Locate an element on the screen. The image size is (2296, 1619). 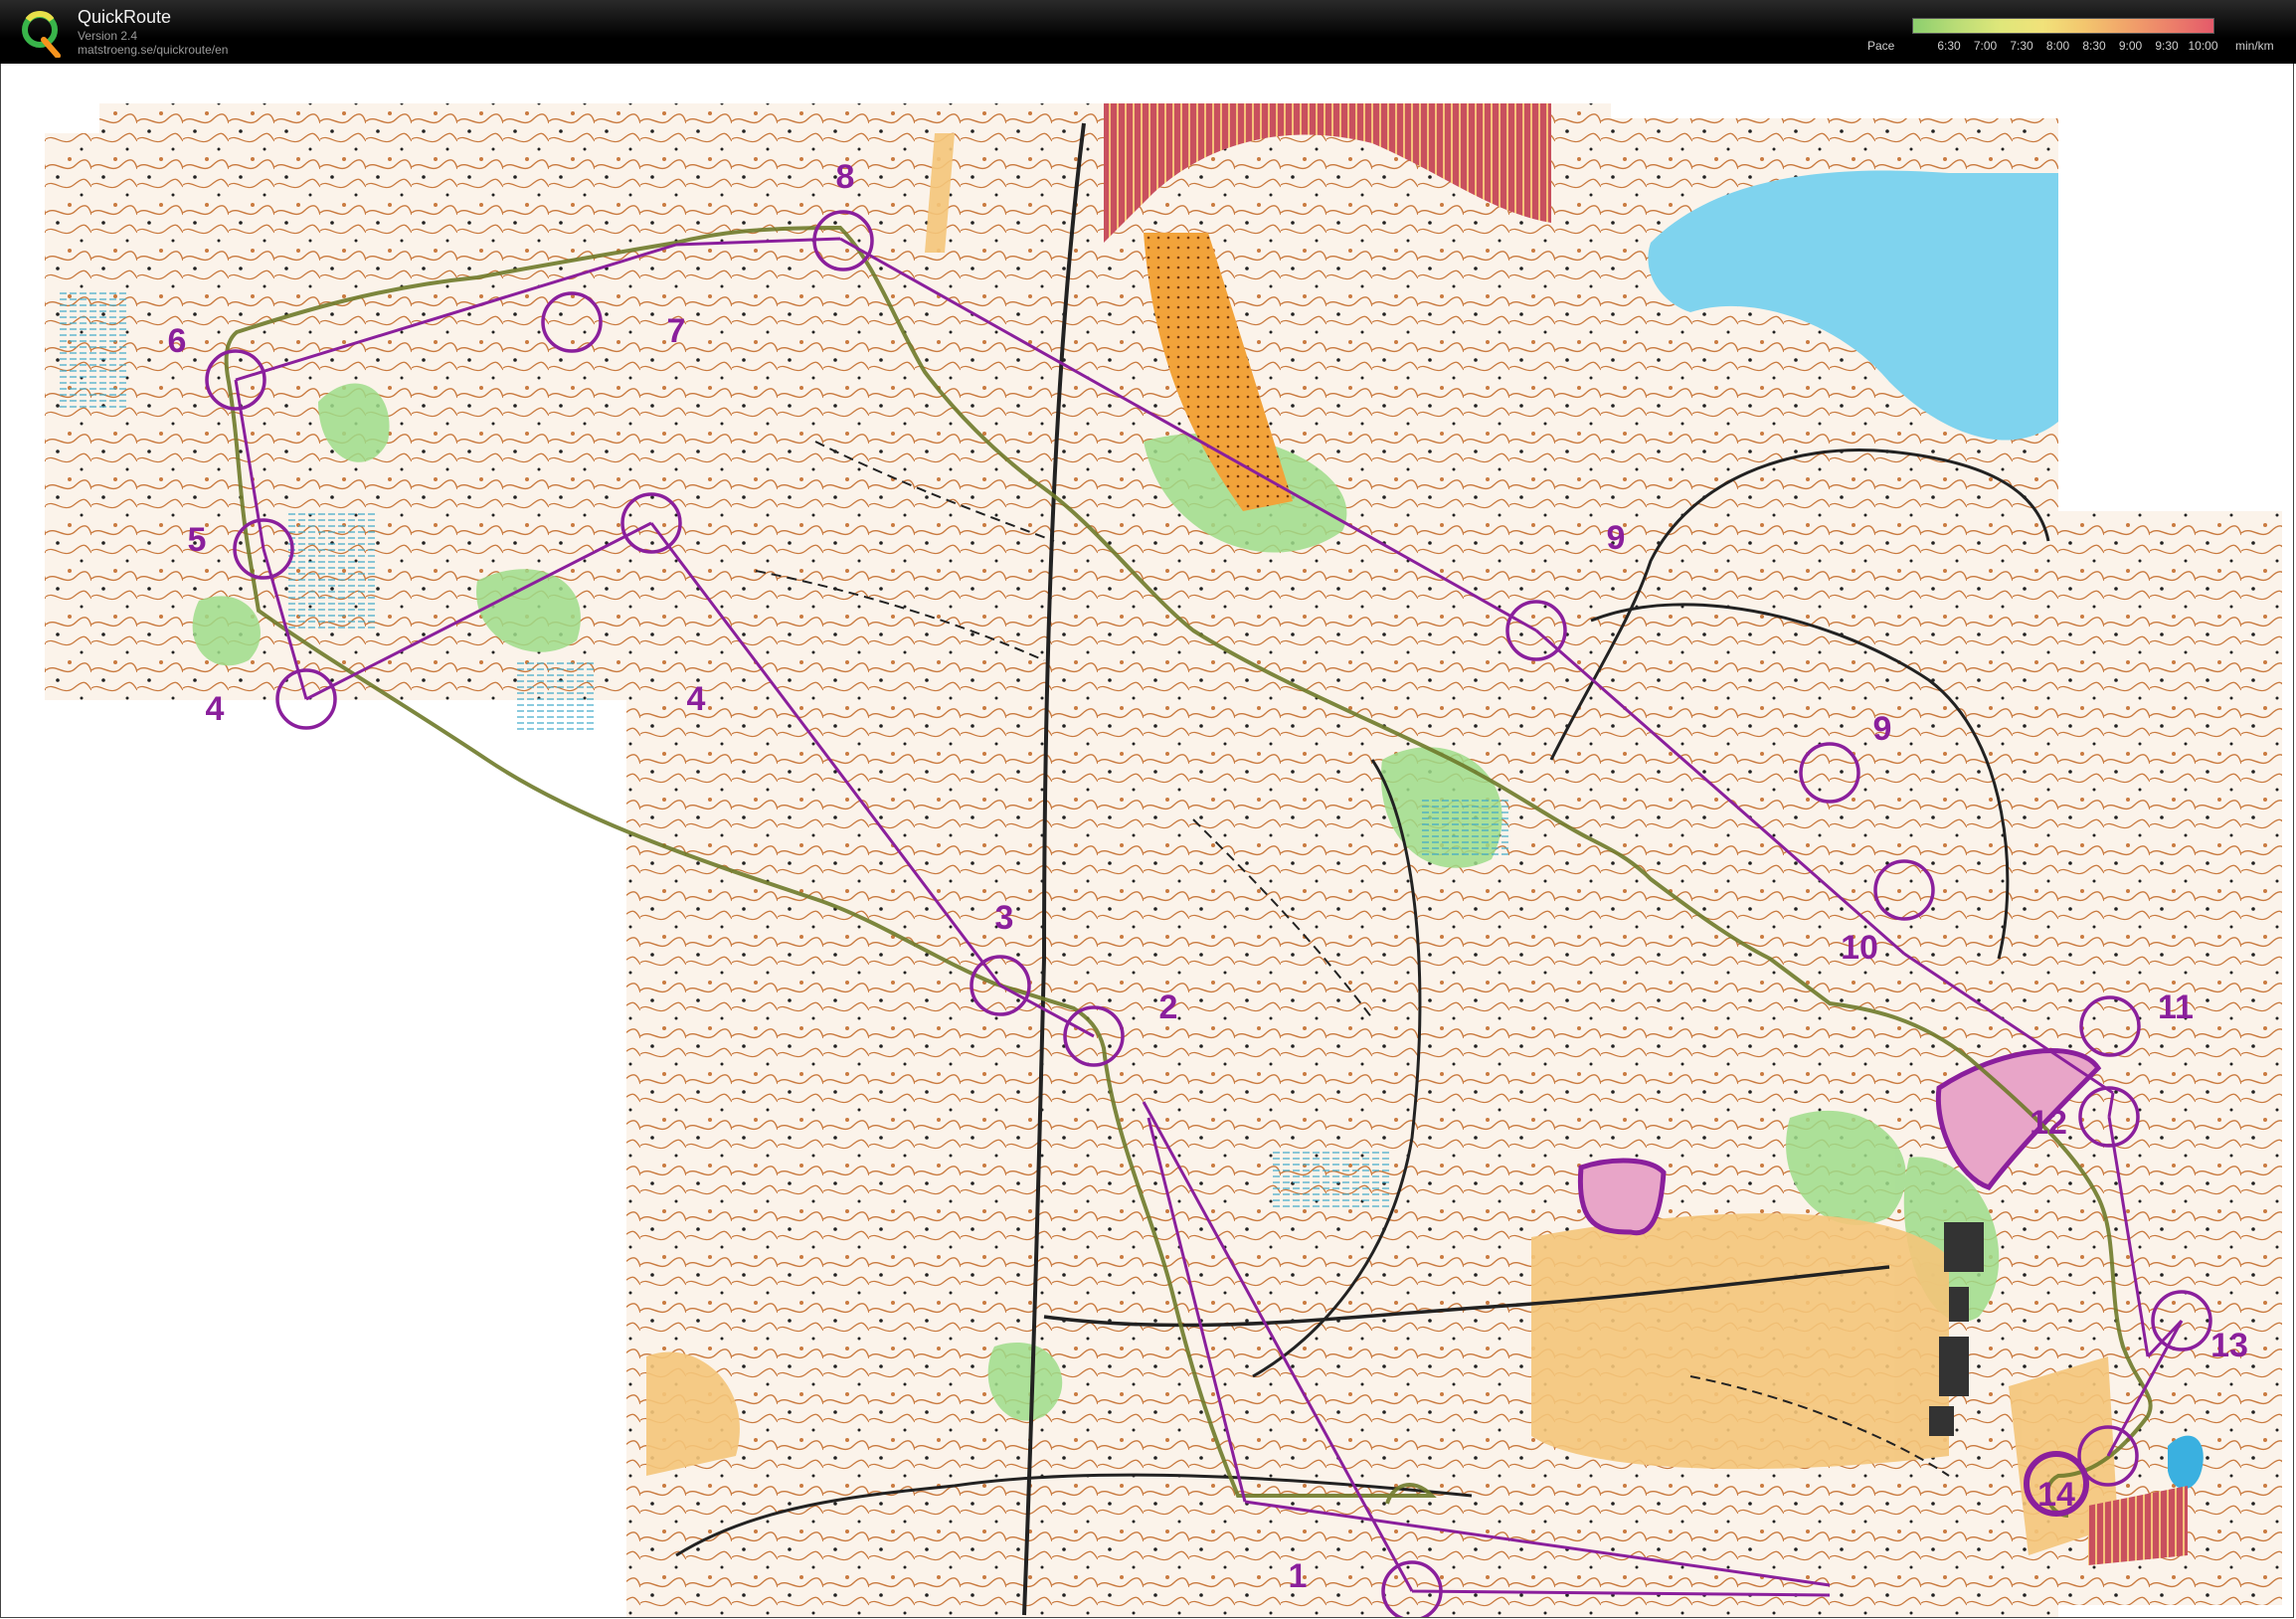
control-number-label: 7 is located at coordinates (676, 331).